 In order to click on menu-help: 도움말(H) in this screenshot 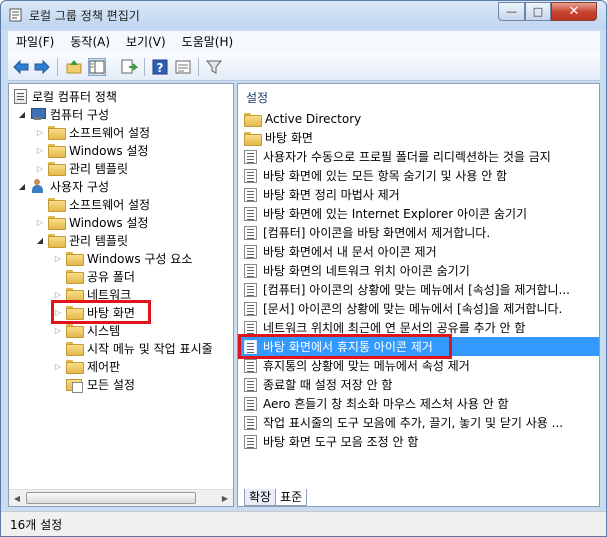, I will do `click(208, 42)`.